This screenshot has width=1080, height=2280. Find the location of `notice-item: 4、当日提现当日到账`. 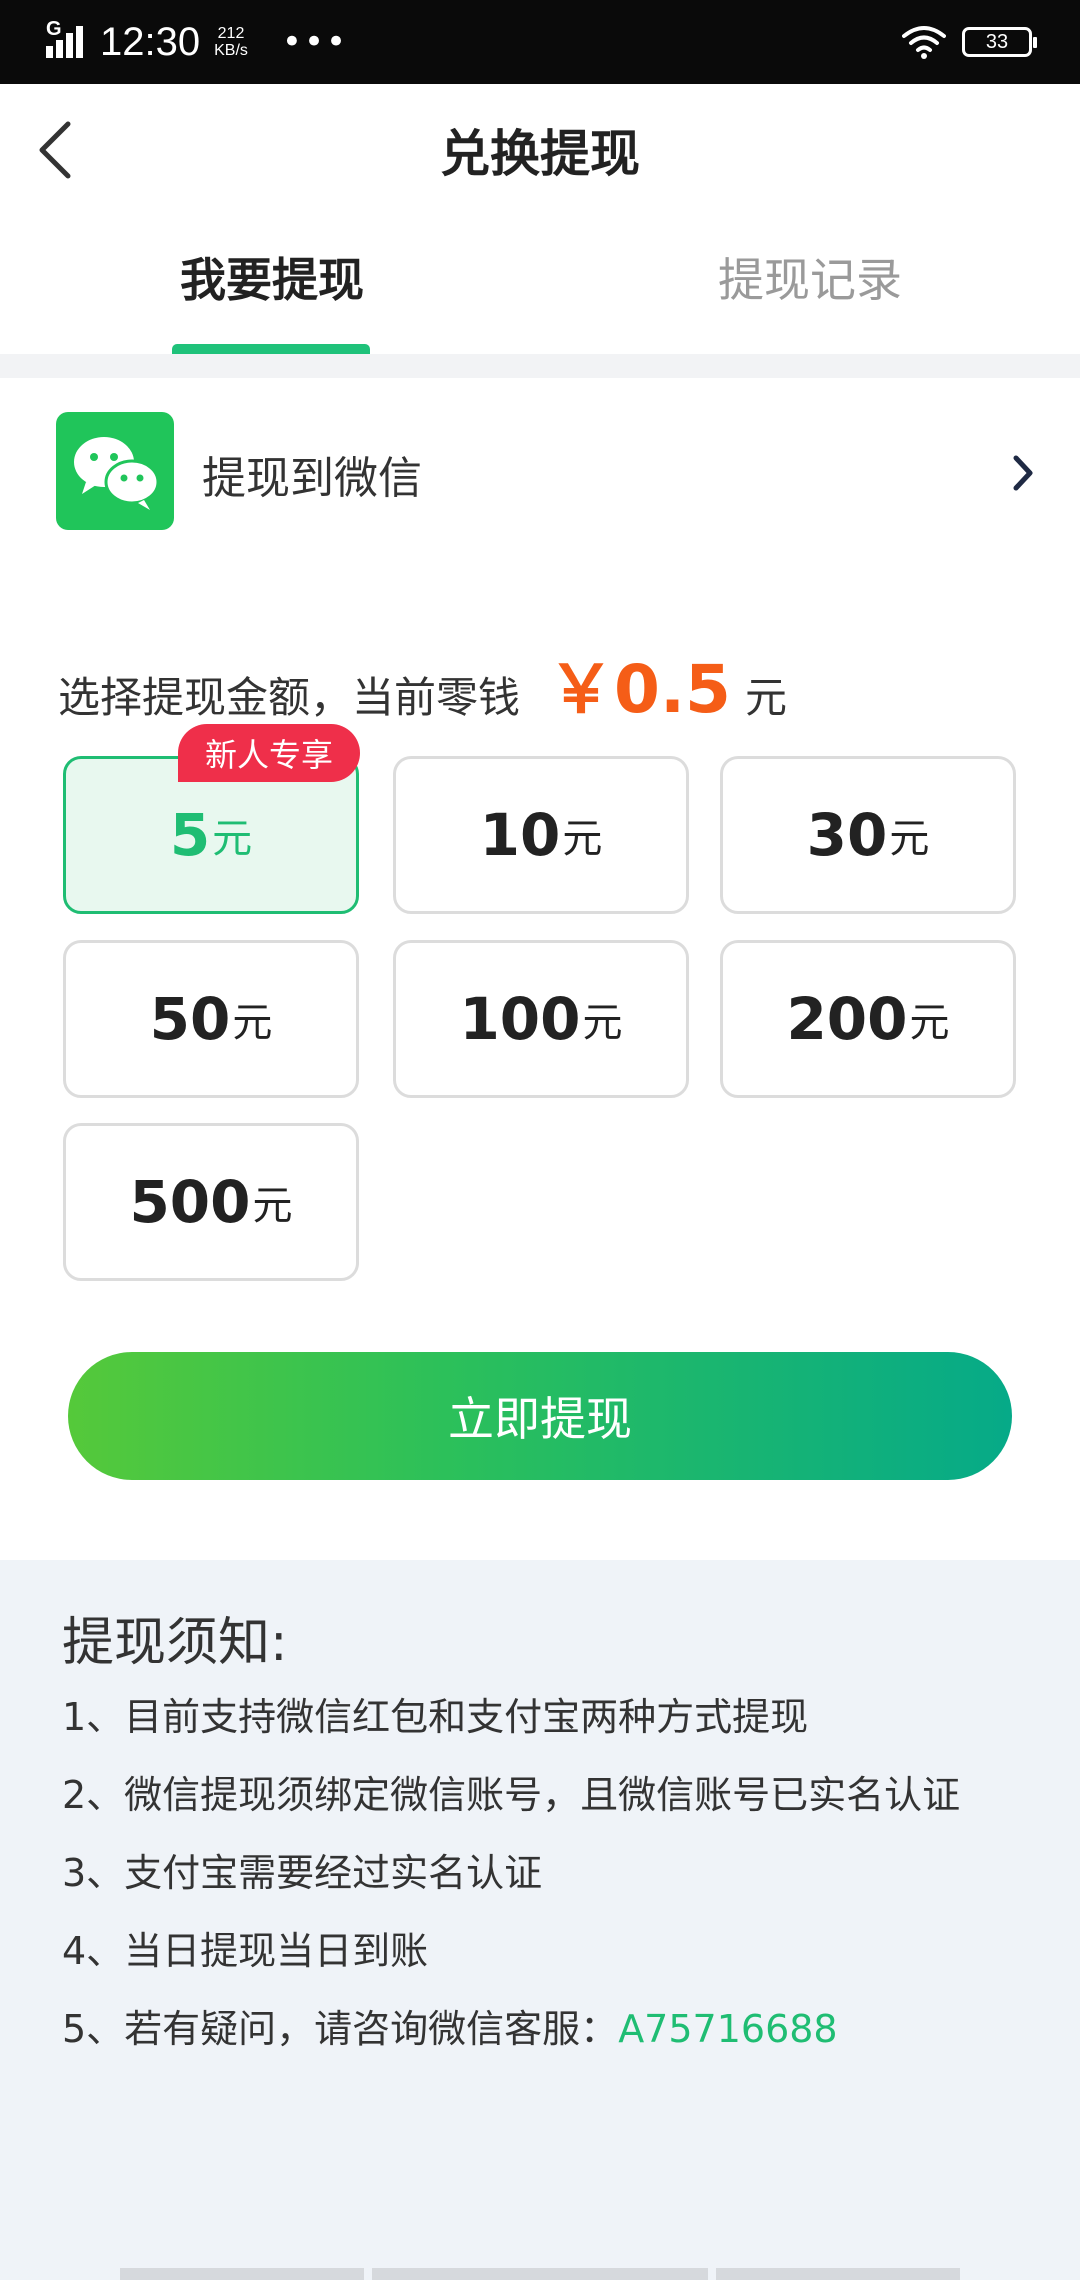

notice-item: 4、当日提现当日到账 is located at coordinates (245, 1951).